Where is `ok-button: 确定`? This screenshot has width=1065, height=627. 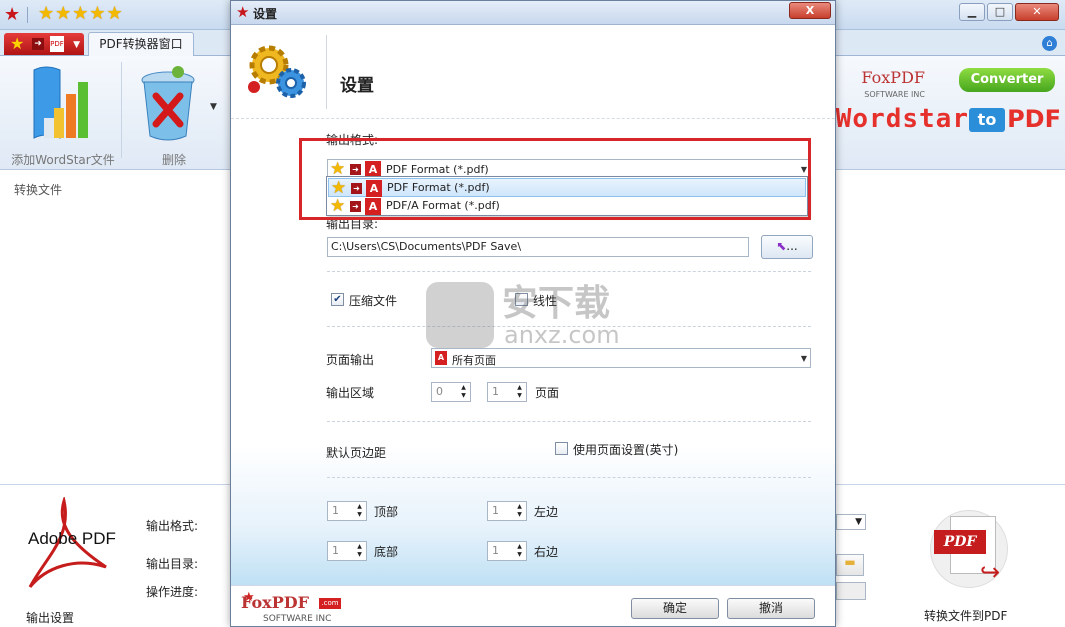 ok-button: 确定 is located at coordinates (675, 608).